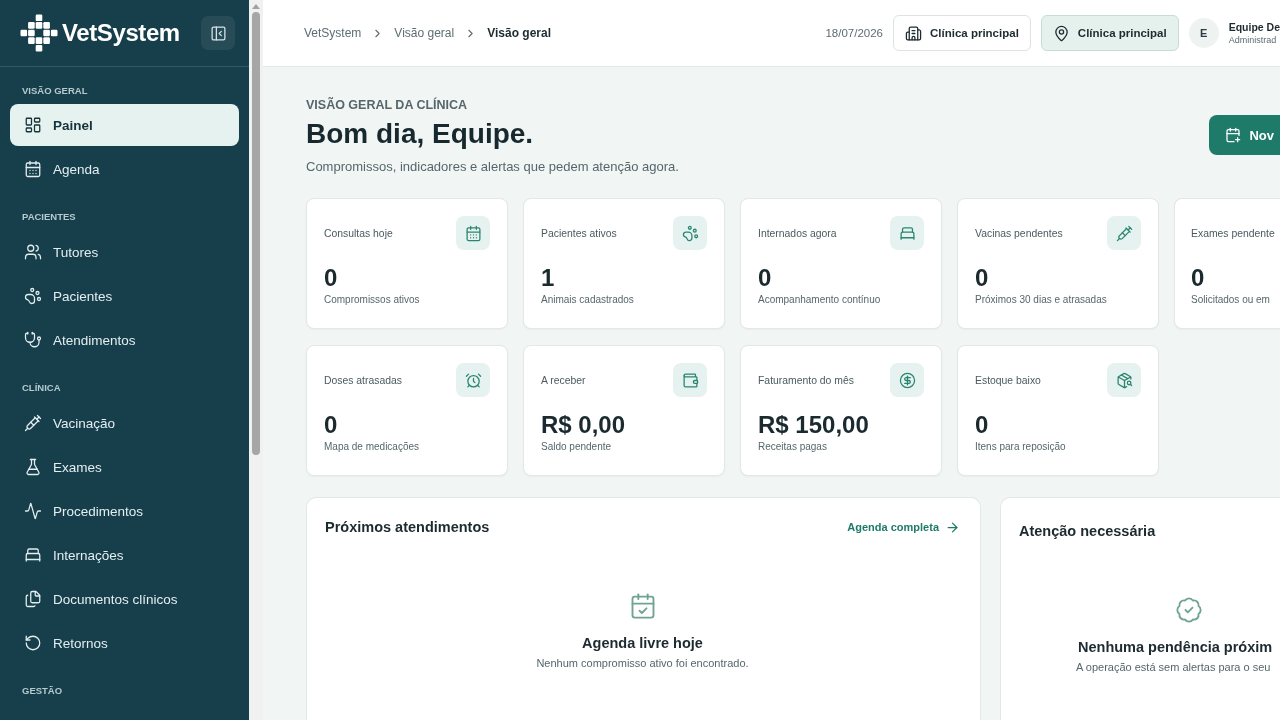 The height and width of the screenshot is (720, 1280). Describe the element at coordinates (642, 643) in the screenshot. I see `empty-state-title: Agenda livre hoje` at that location.